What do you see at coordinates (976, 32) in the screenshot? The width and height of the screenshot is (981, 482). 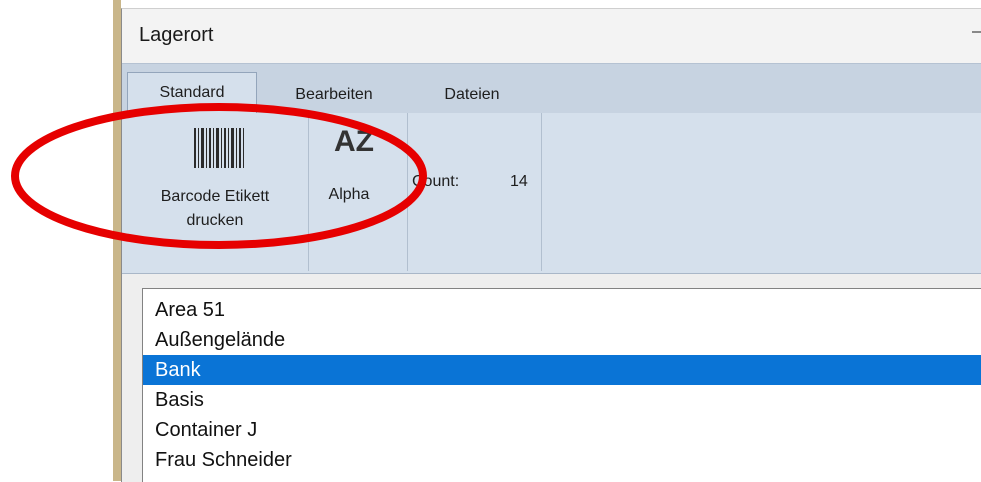 I see `minimize-icon` at bounding box center [976, 32].